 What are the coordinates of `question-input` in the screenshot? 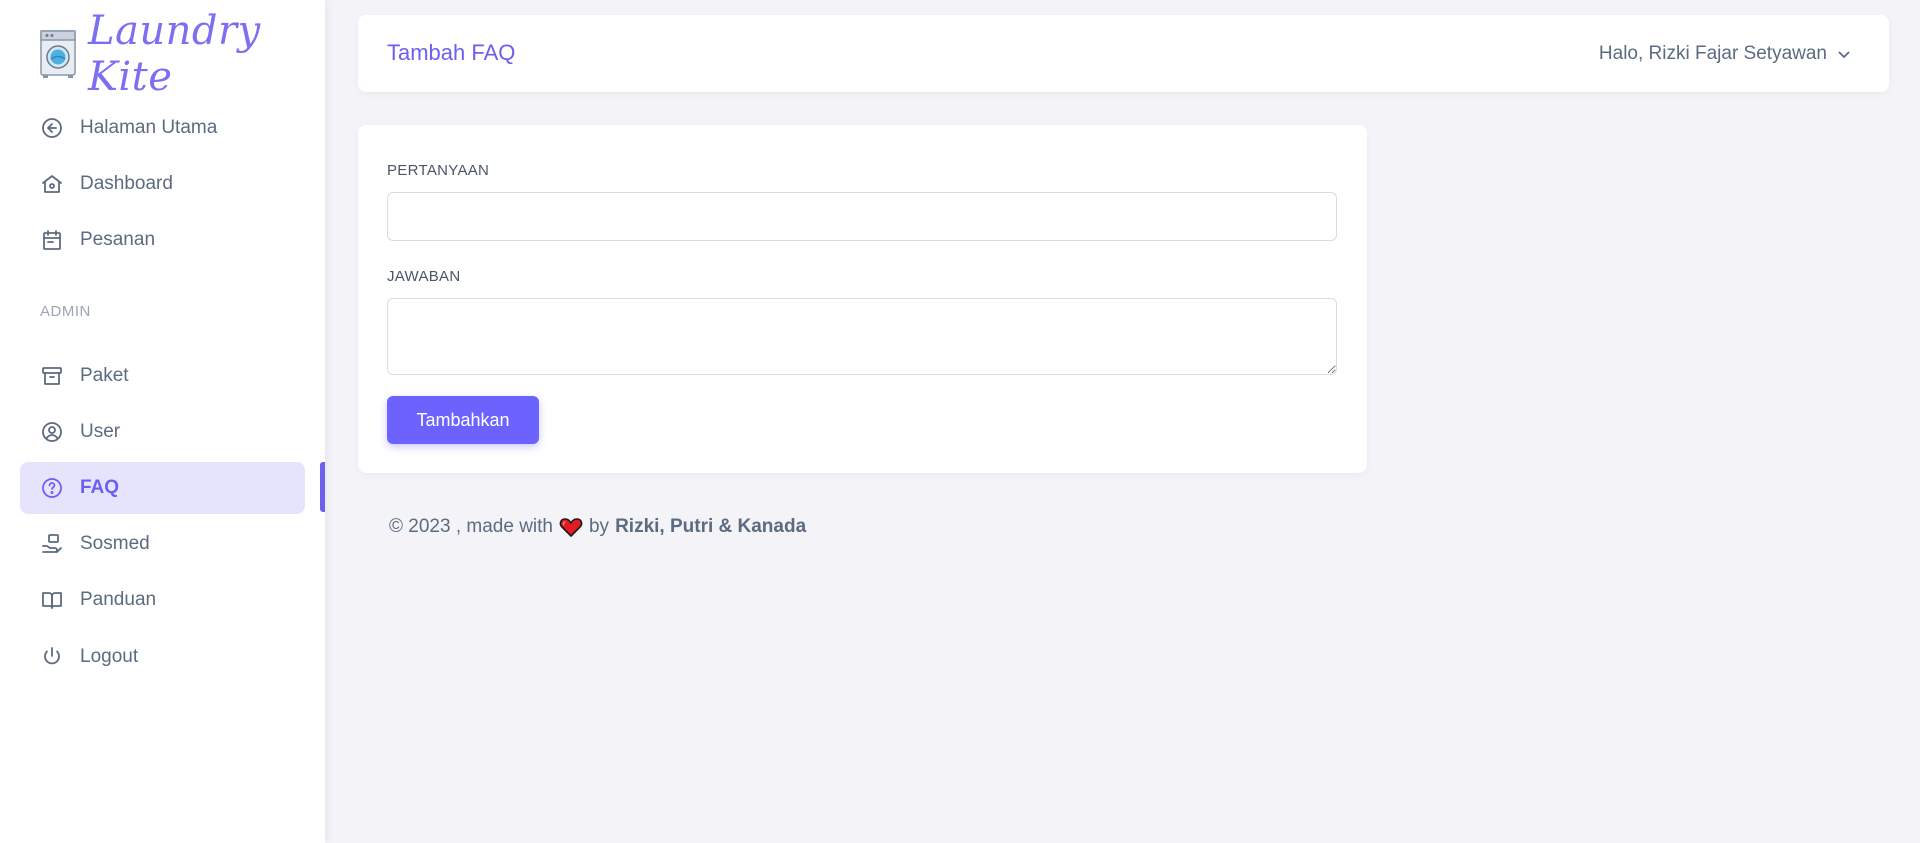 It's located at (862, 216).